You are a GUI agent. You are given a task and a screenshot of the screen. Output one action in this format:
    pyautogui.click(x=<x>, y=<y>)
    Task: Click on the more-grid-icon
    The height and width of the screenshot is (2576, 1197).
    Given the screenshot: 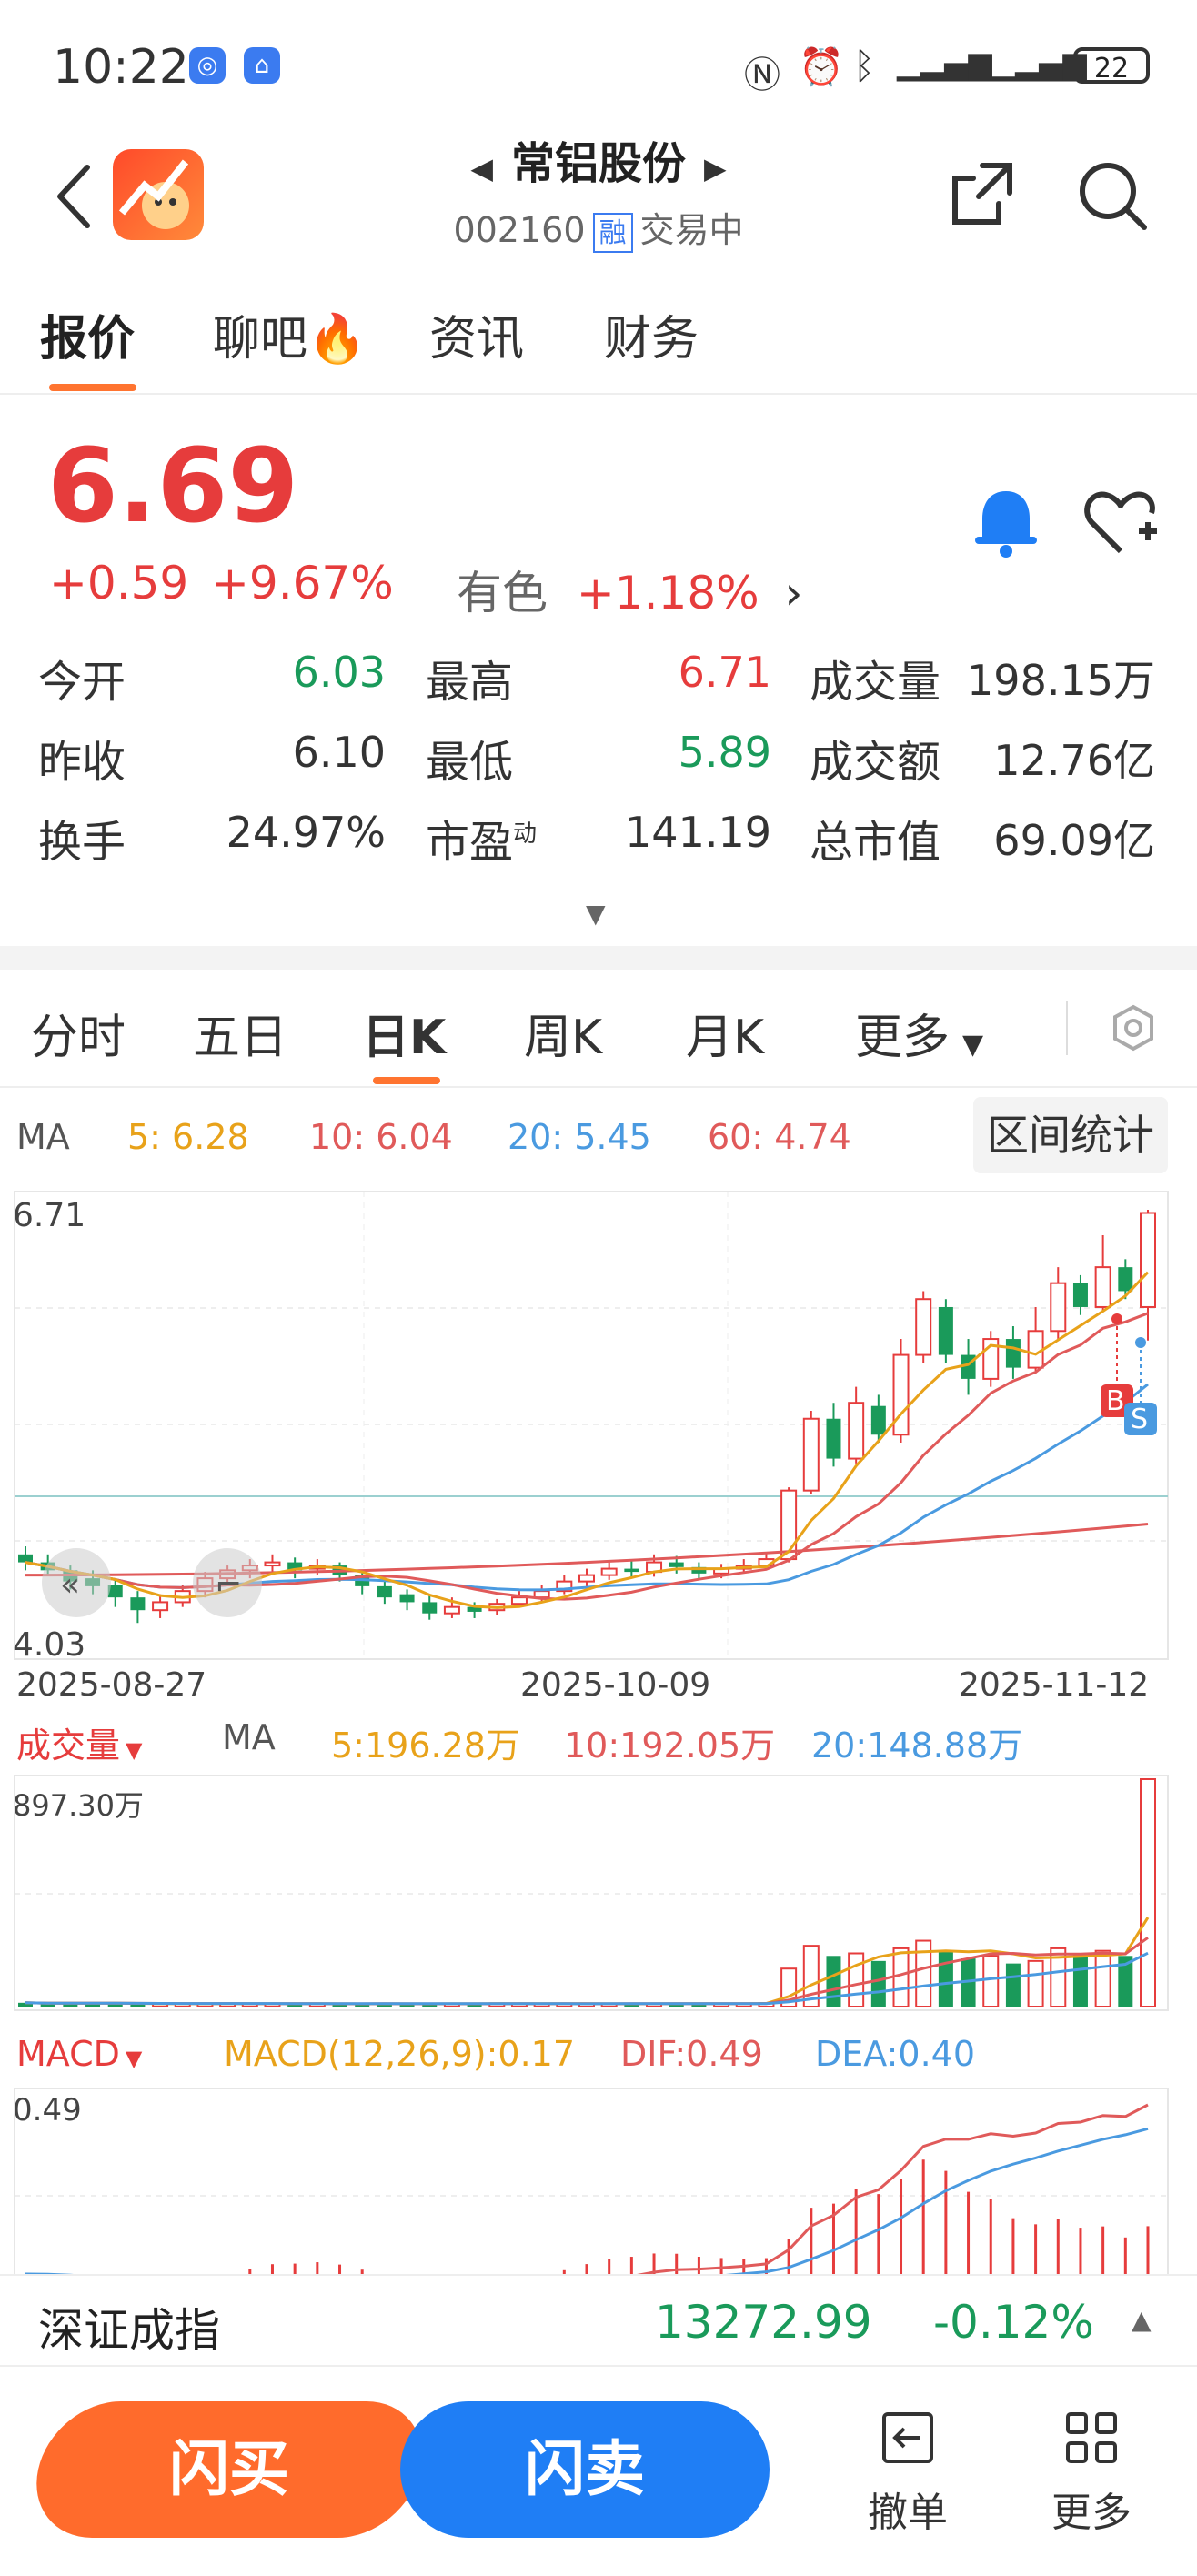 What is the action you would take?
    pyautogui.click(x=1091, y=2437)
    